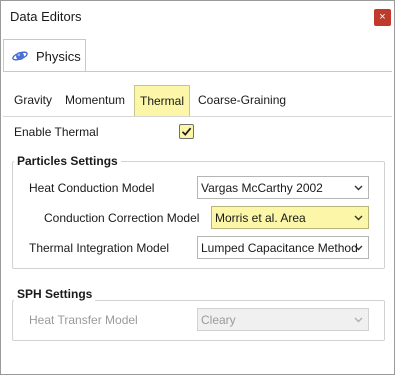 The image size is (395, 375). What do you see at coordinates (245, 100) in the screenshot?
I see `tab-coarse-graining: Coarse-Graining` at bounding box center [245, 100].